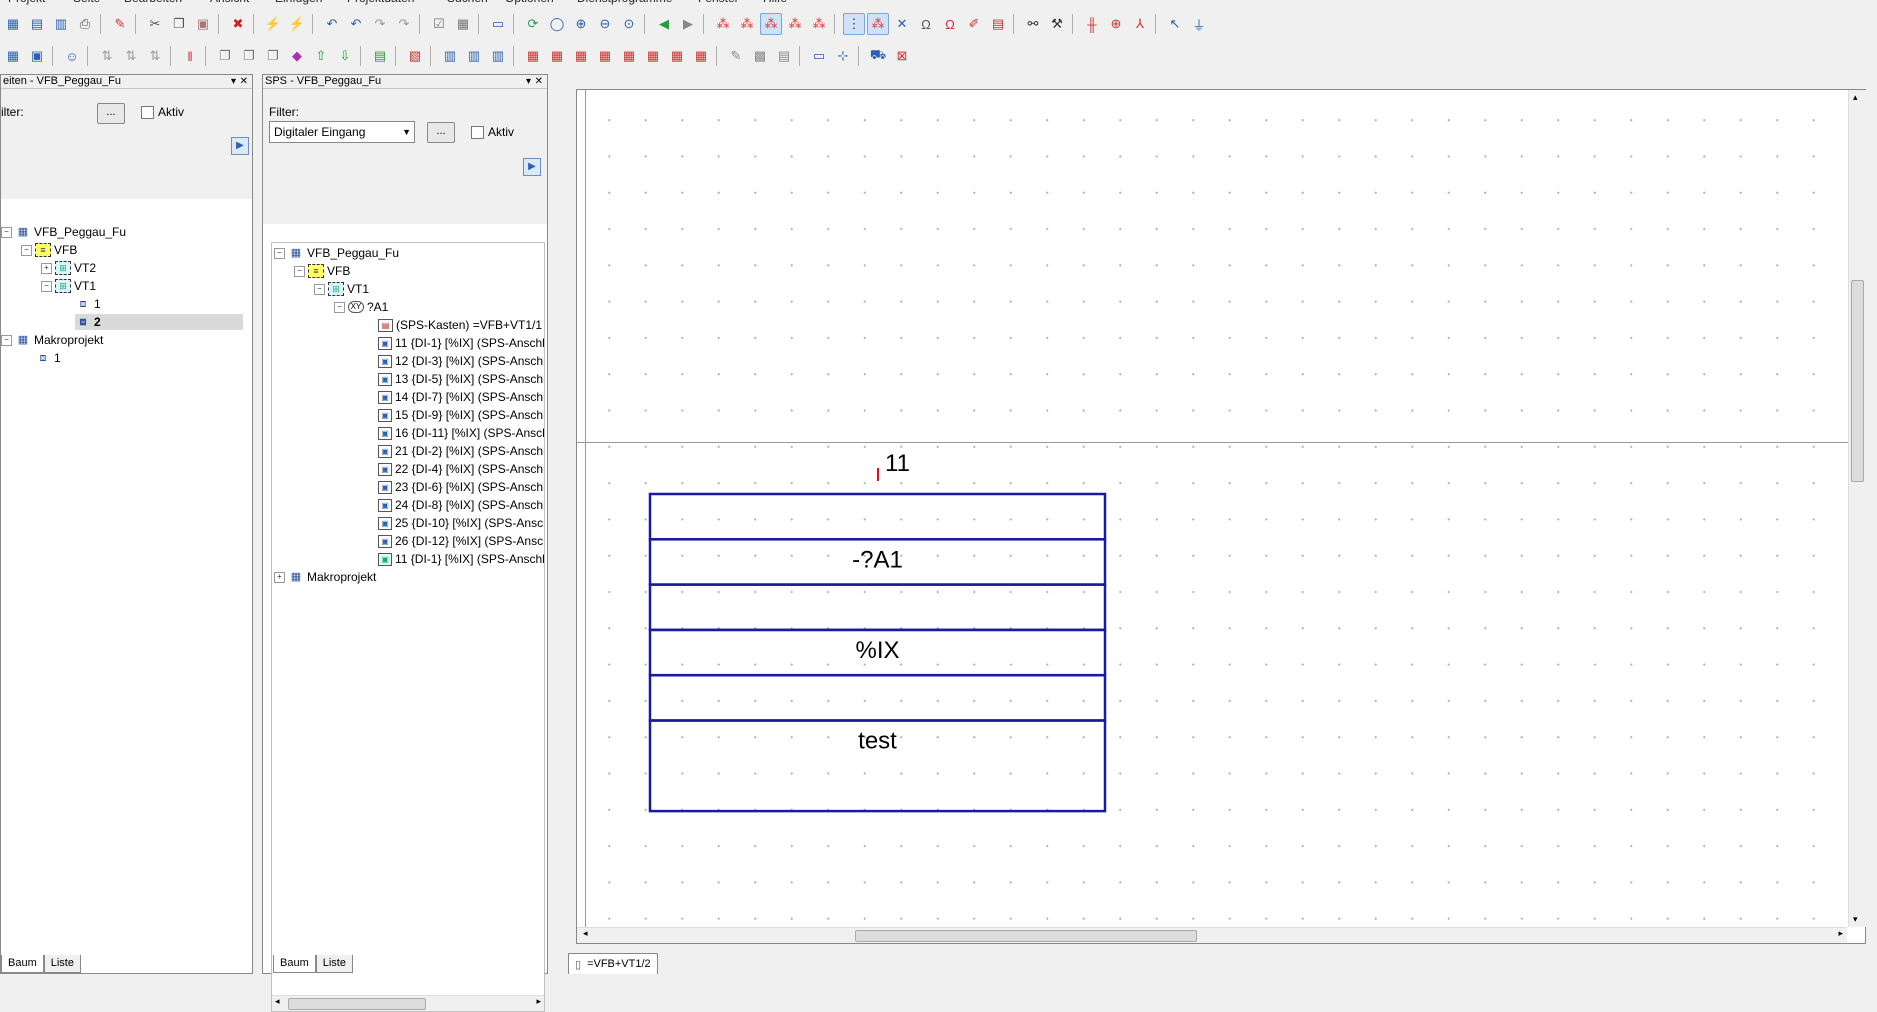 Image resolution: width=1877 pixels, height=1012 pixels. Describe the element at coordinates (461, 541) in the screenshot. I see `plc-connection-item: ▣ 26 {DI-12} [%IX] (SPS-Ansch` at that location.